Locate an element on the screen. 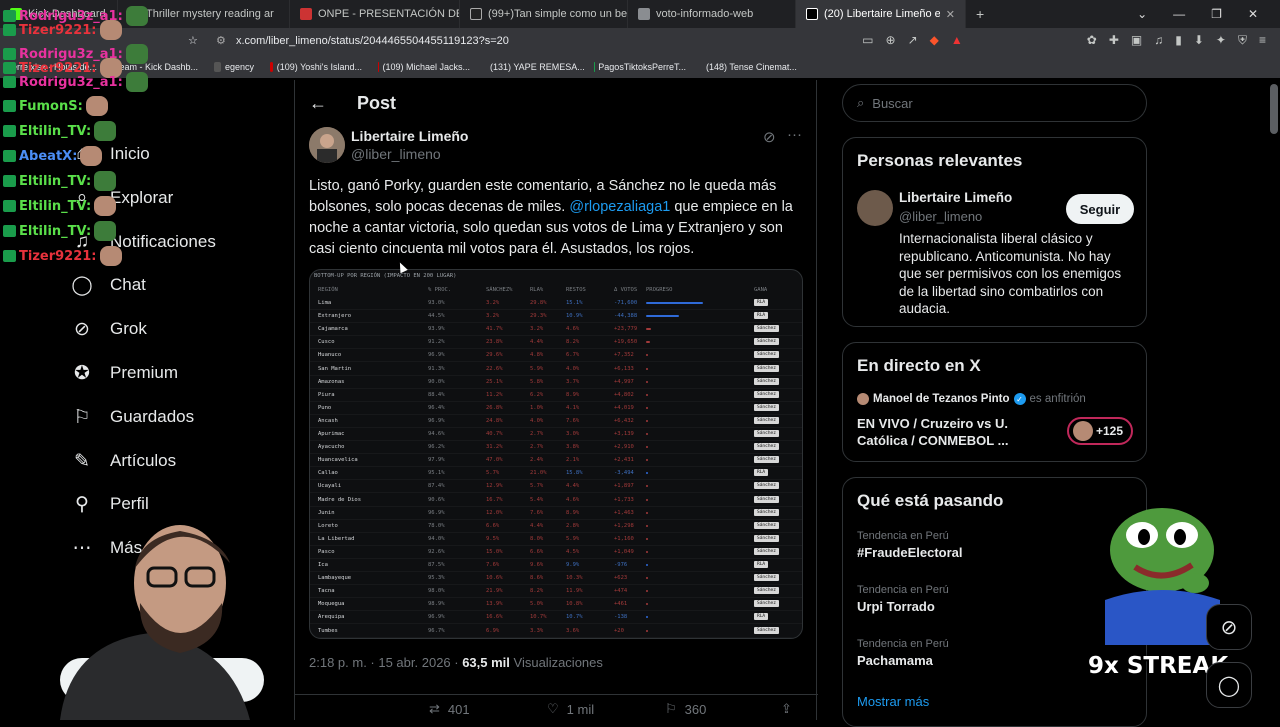  views-count: 63,5 mil is located at coordinates (486, 662).